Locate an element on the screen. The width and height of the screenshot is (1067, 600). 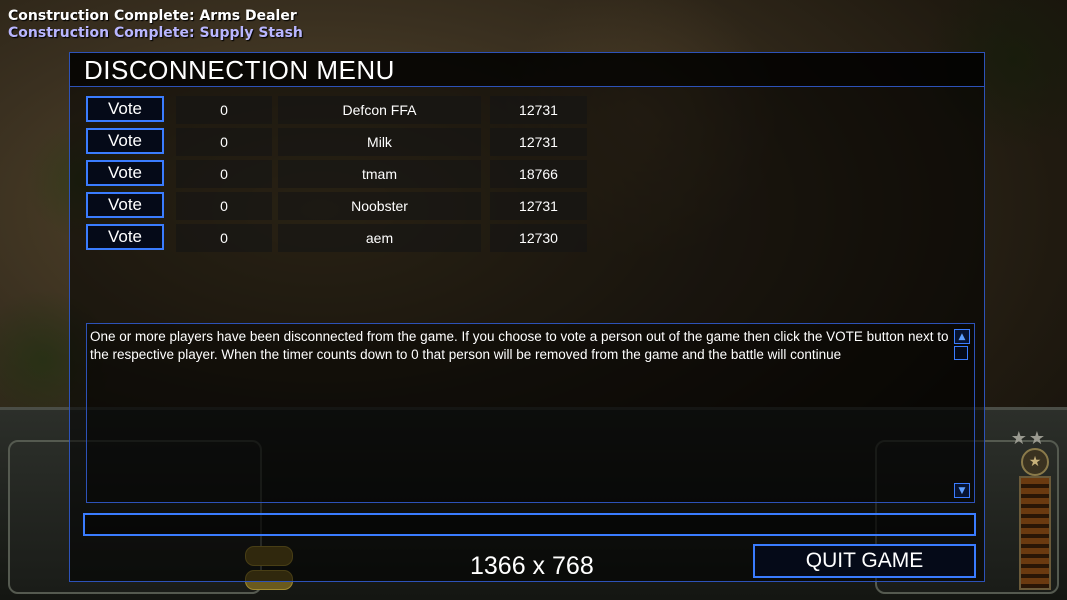
player-name: Noobster is located at coordinates (379, 206).